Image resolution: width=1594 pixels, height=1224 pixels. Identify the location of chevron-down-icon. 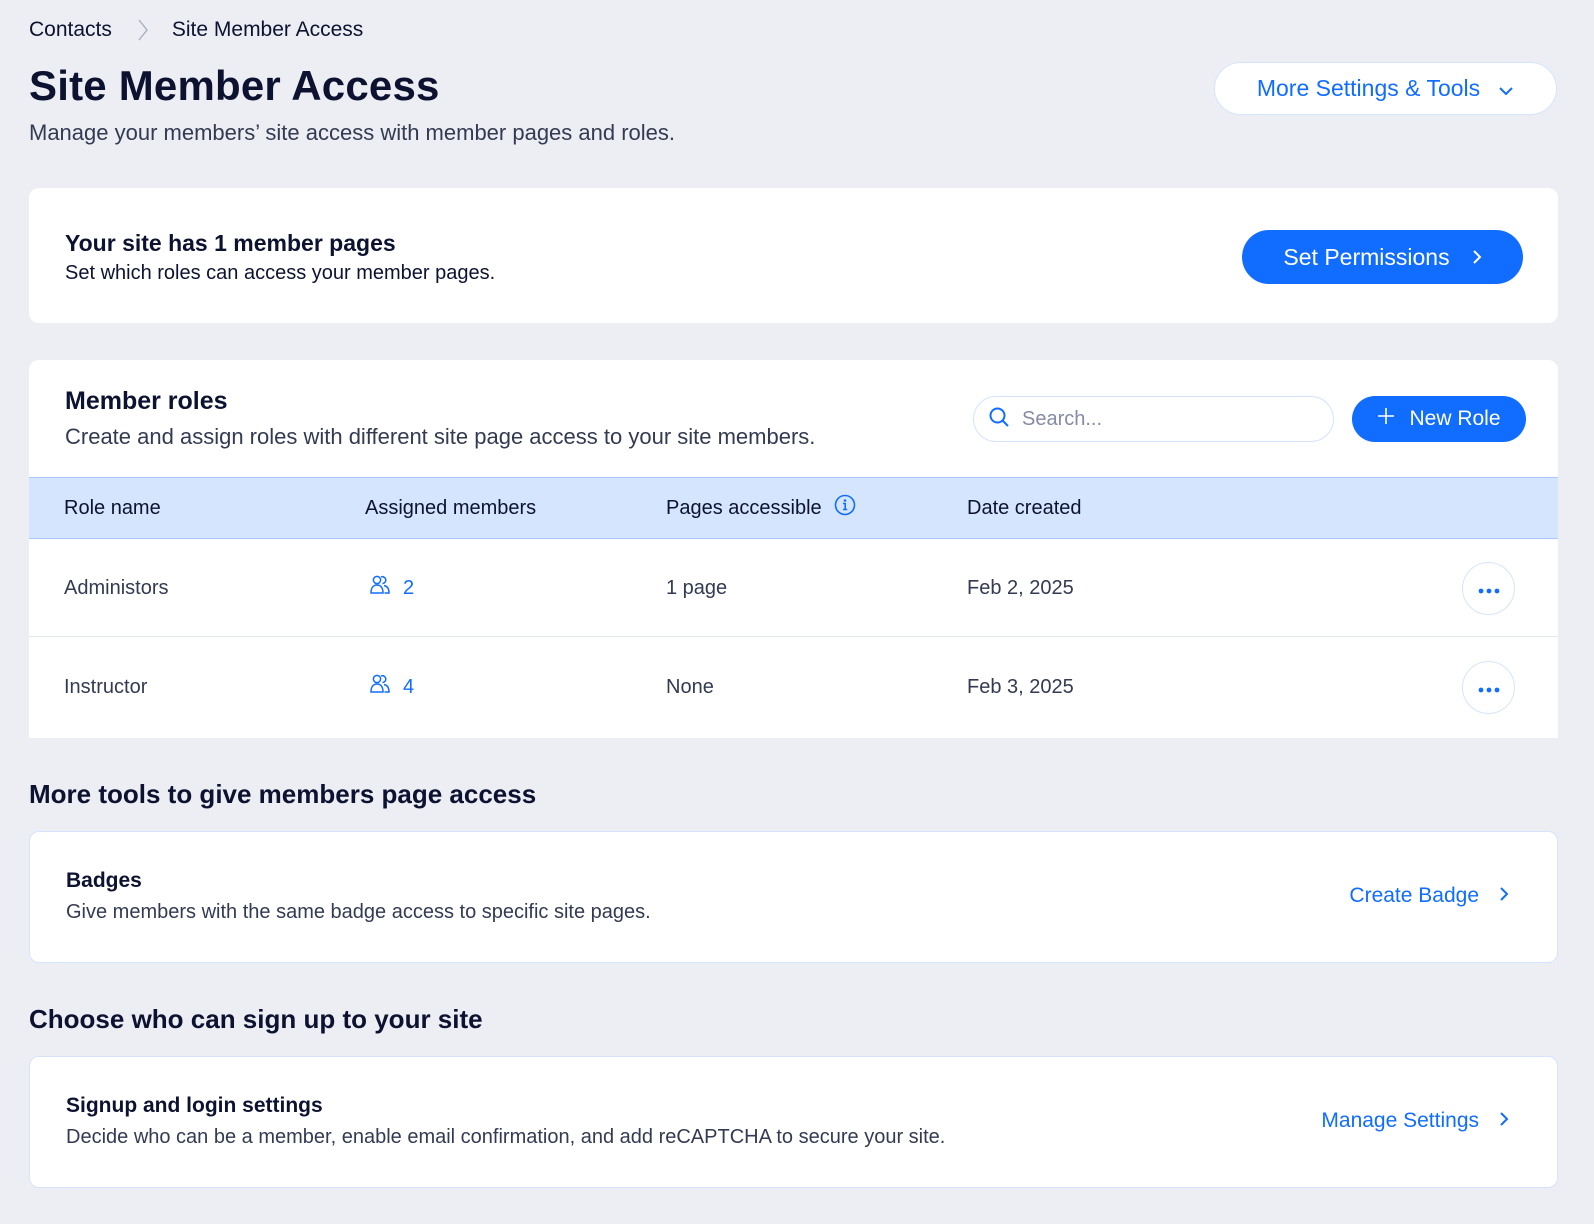
(1506, 88).